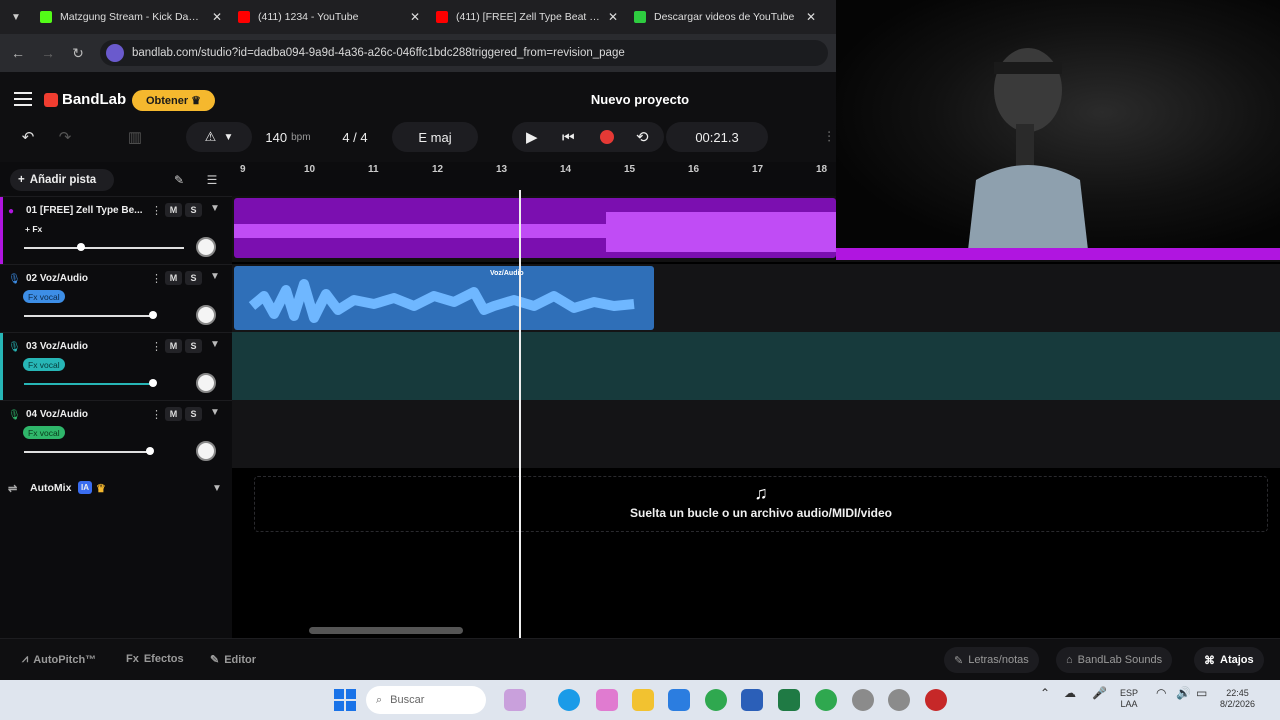 This screenshot has height=720, width=1280. Describe the element at coordinates (532, 137) in the screenshot. I see `play-icon: ▶` at that location.